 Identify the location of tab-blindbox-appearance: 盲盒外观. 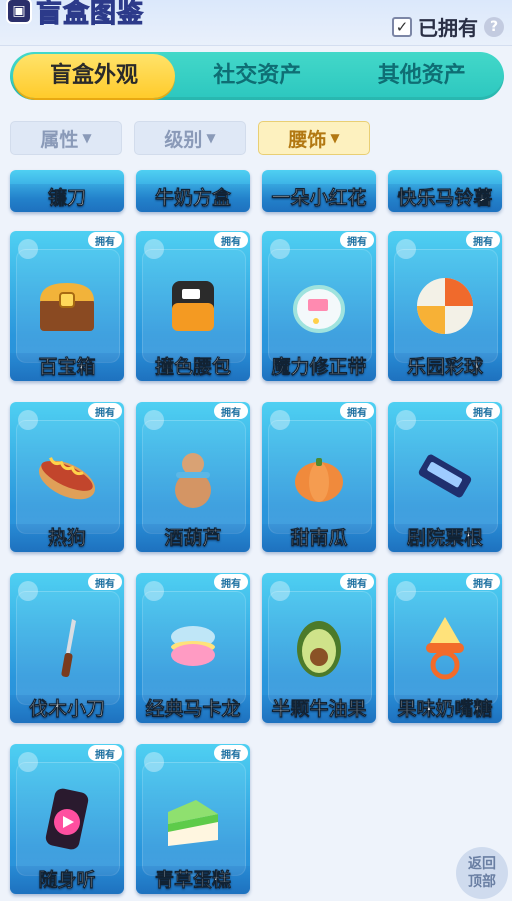
(94, 76).